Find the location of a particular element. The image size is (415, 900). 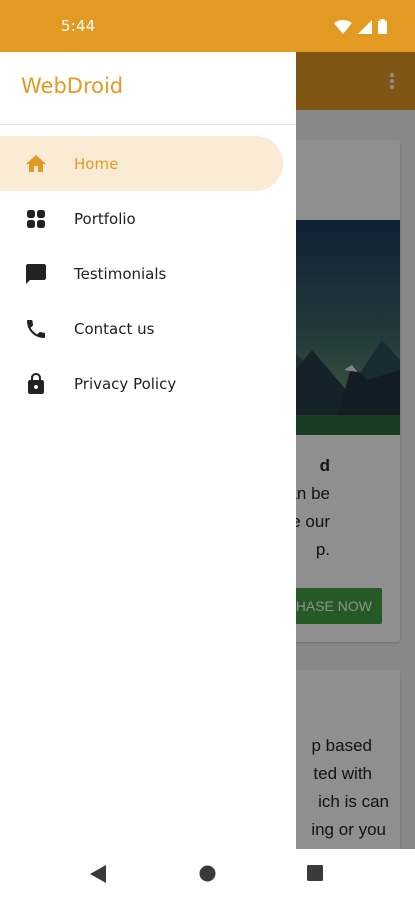

menu-item-label: Home is located at coordinates (96, 163).